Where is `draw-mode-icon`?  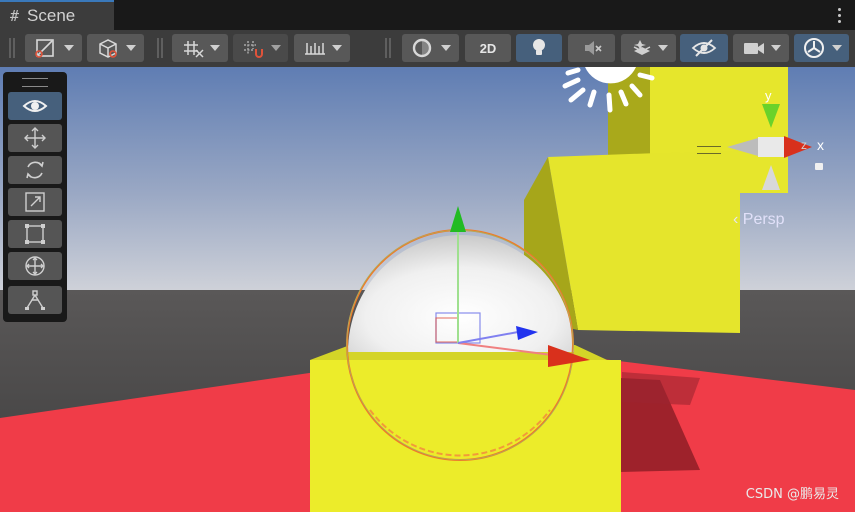 draw-mode-icon is located at coordinates (44, 48).